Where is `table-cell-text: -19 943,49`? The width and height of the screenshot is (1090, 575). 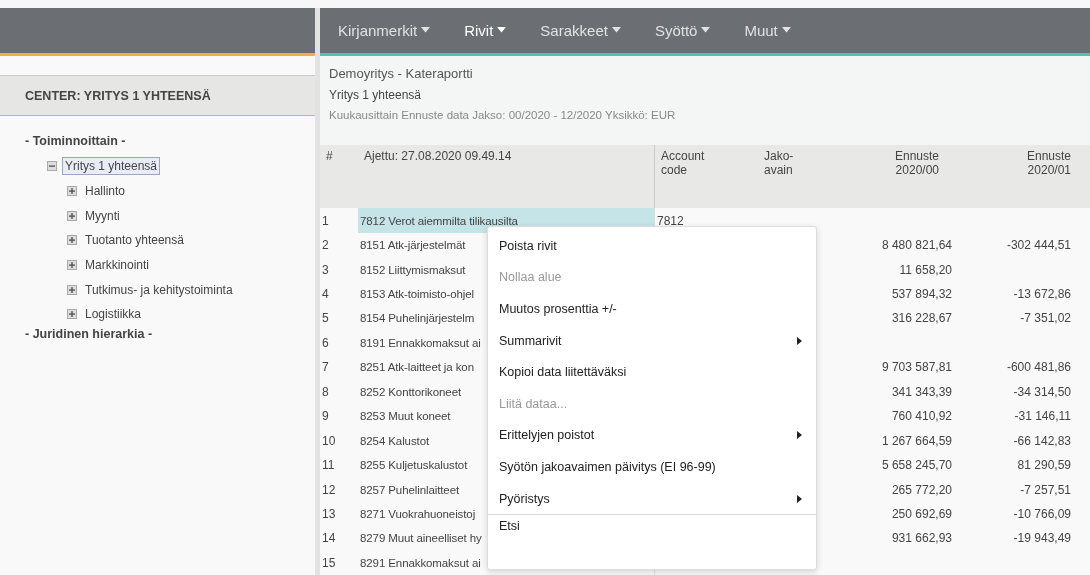 table-cell-text: -19 943,49 is located at coordinates (1042, 539).